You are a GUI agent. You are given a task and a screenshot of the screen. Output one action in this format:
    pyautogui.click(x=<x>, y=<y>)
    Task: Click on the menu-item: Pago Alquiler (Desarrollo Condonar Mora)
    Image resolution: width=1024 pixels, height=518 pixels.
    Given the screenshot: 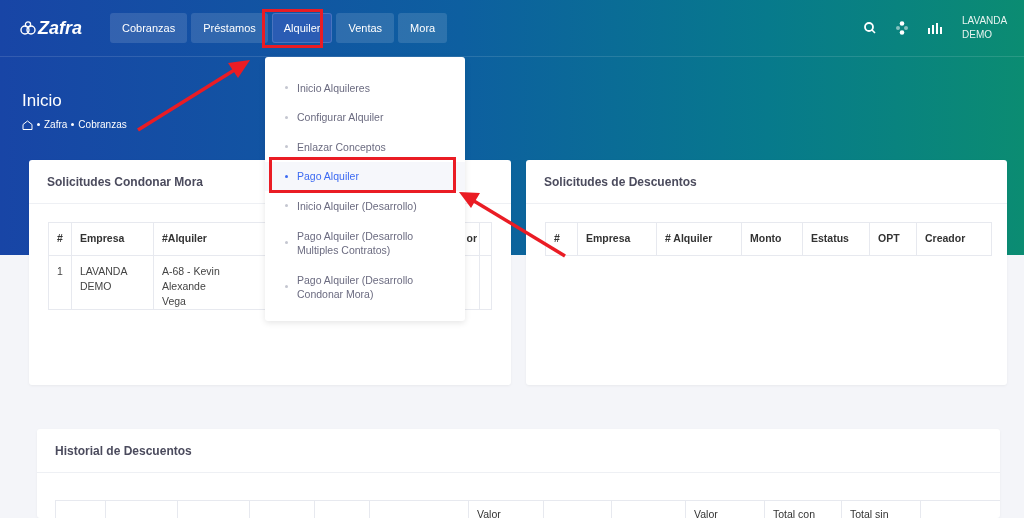 What is the action you would take?
    pyautogui.click(x=365, y=286)
    